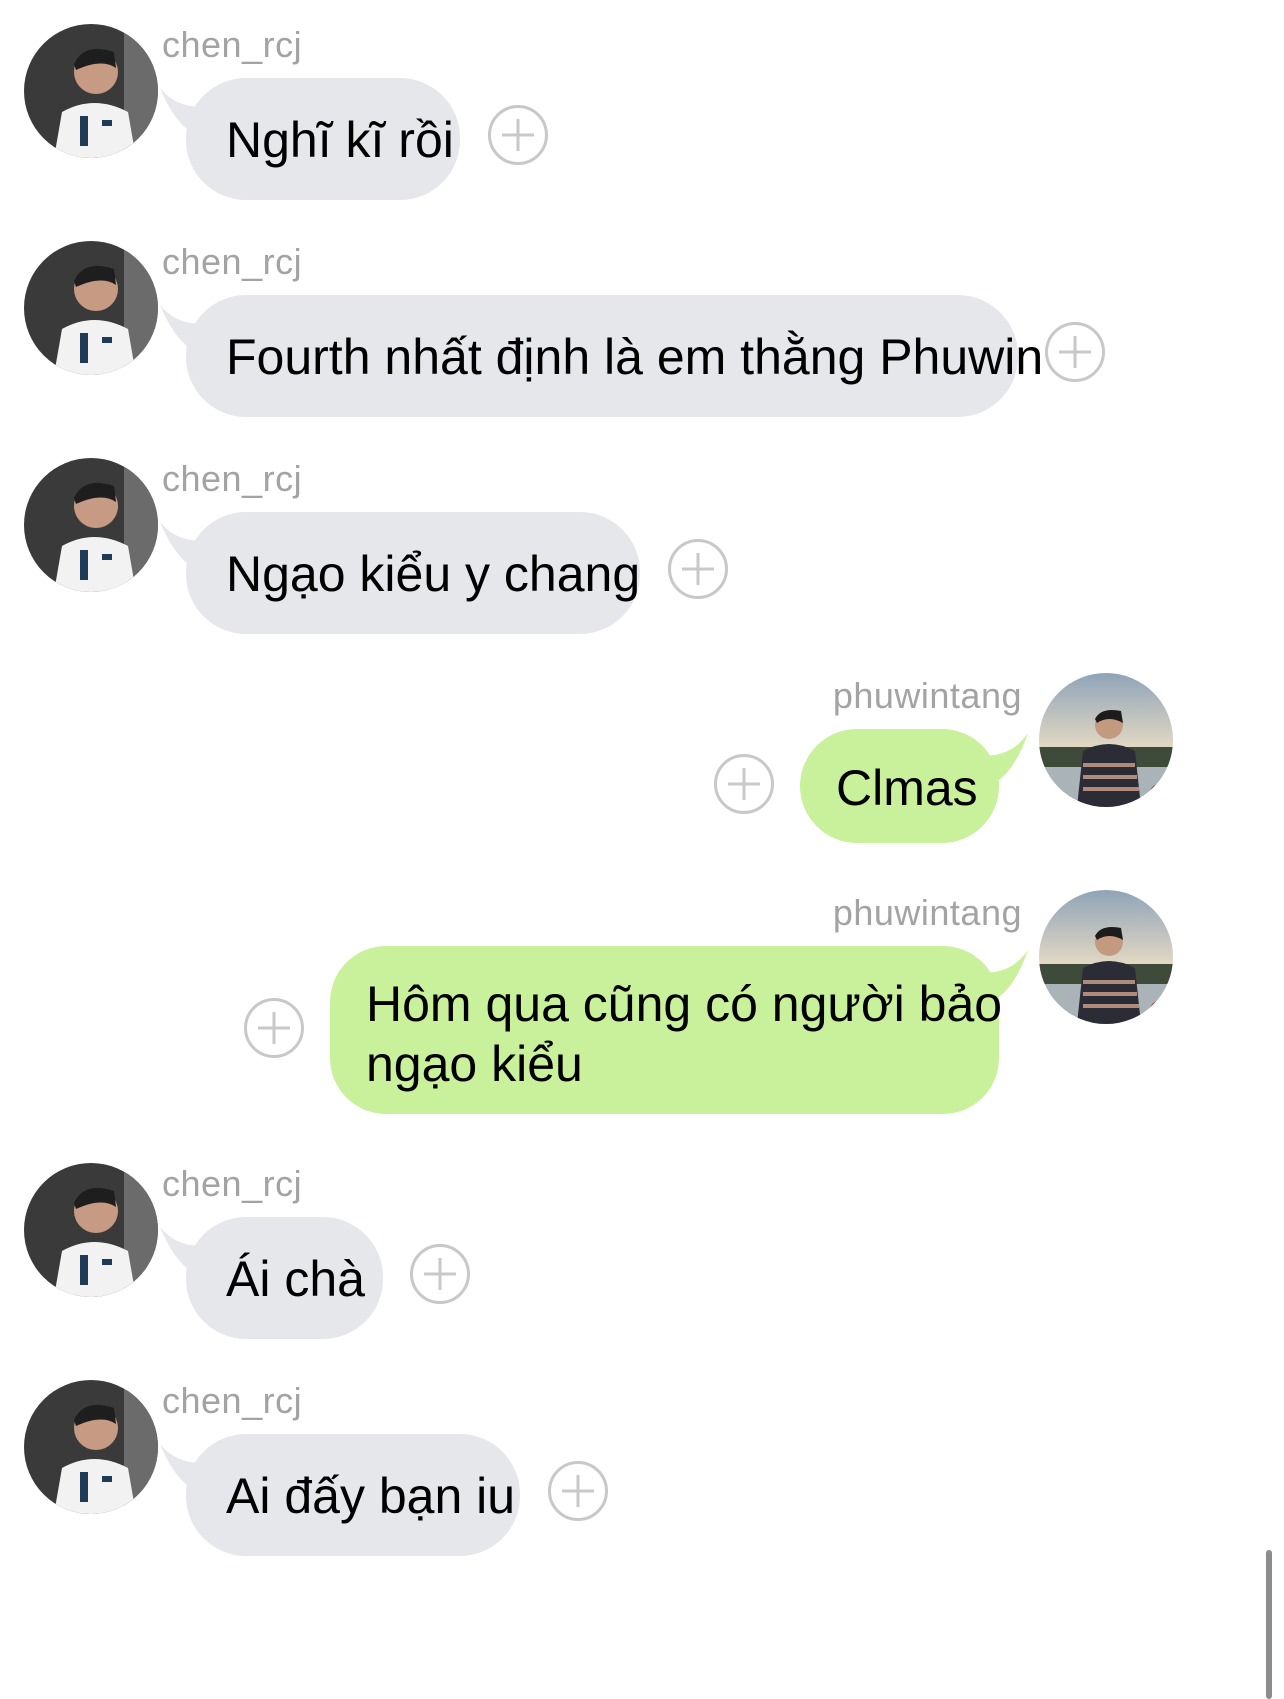  Describe the element at coordinates (899, 786) in the screenshot. I see `message-bubble: Clmas` at that location.